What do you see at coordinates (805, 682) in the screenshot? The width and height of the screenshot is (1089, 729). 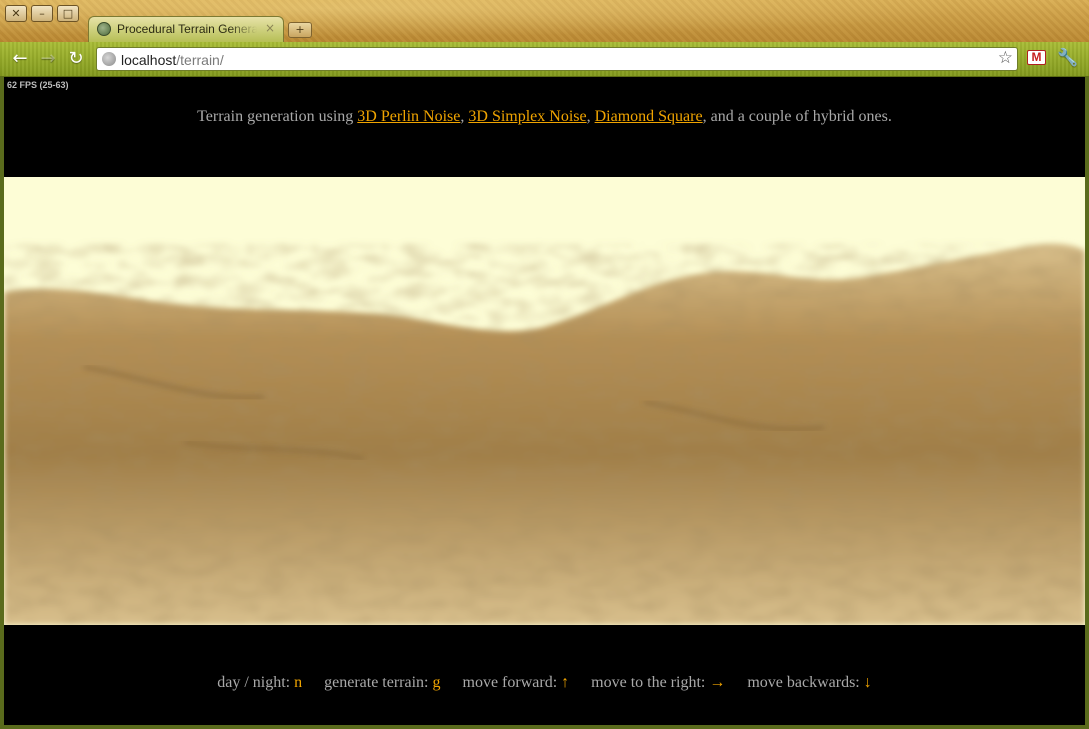 I see `control-label: move backwards:` at bounding box center [805, 682].